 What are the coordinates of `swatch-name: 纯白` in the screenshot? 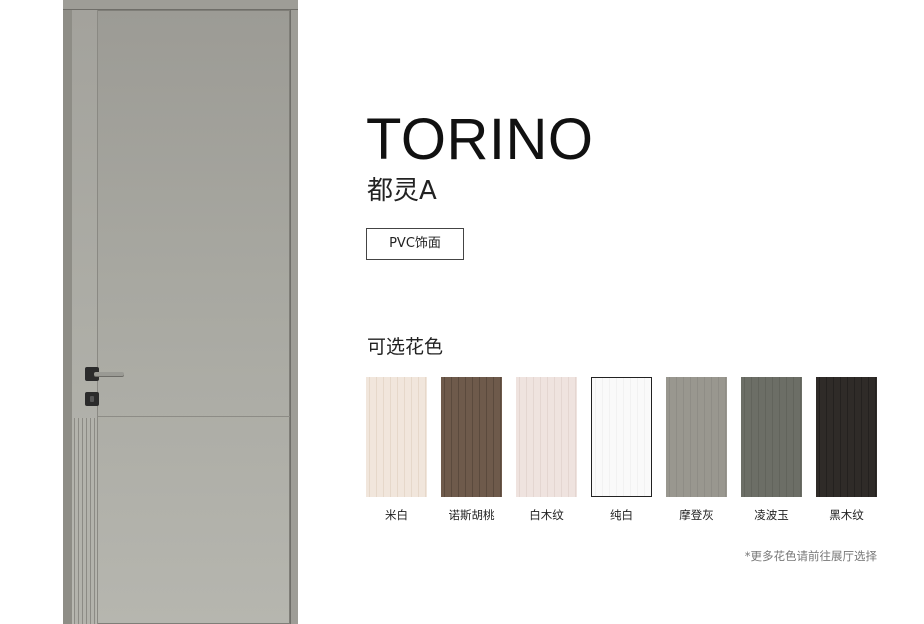 It's located at (621, 515).